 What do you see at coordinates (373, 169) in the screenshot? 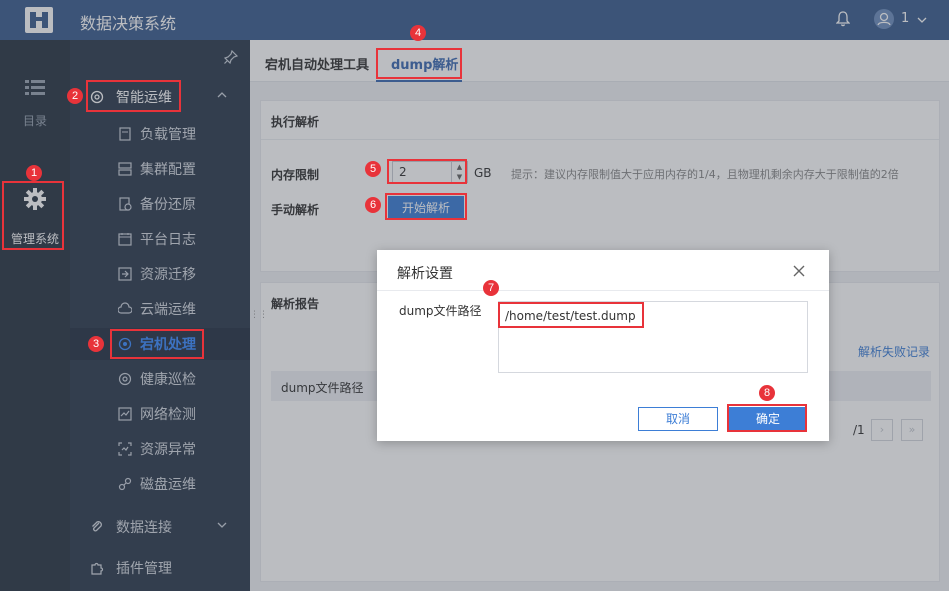
I see `step-badge: 5` at bounding box center [373, 169].